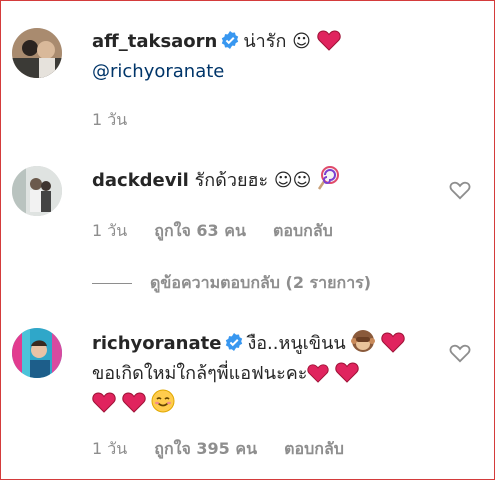 The image size is (495, 480). I want to click on comment-body: aff_taksaorn น่ารัก ☺ @richyoranate, so click(263, 57).